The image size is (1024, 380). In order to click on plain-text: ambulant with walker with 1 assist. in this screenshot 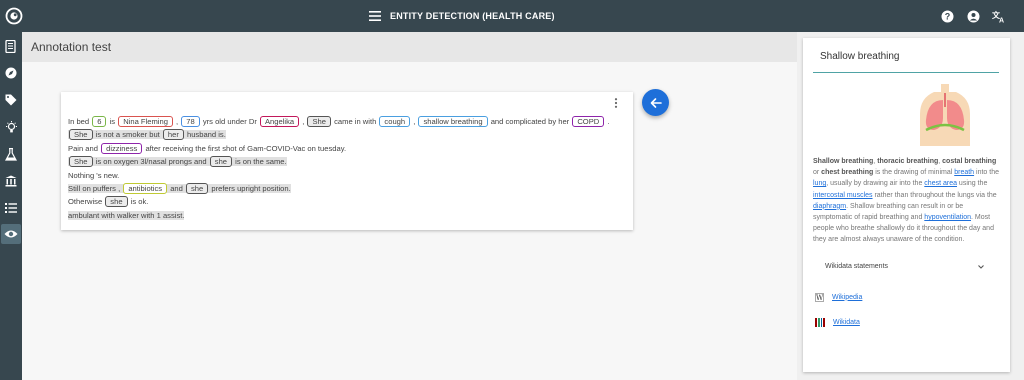, I will do `click(126, 215)`.